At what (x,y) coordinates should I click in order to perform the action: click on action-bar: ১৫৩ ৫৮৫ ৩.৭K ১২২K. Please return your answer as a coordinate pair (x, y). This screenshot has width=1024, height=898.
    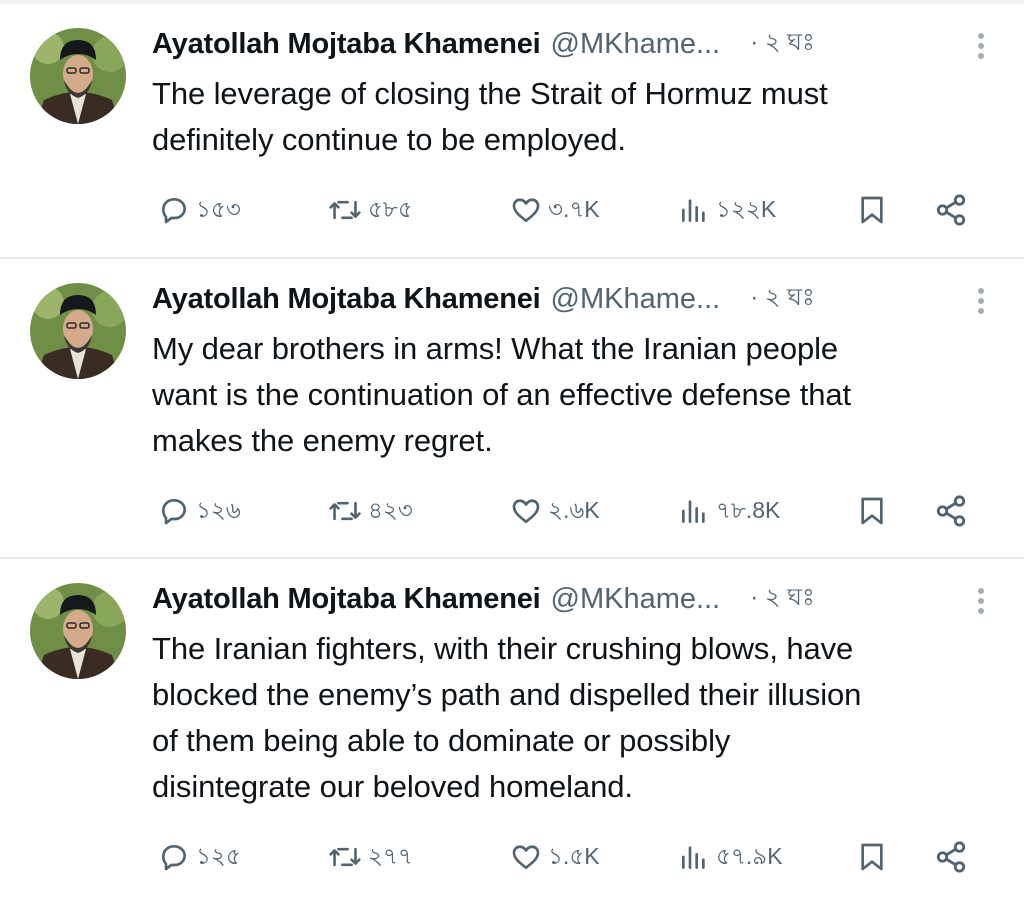
    Looking at the image, I should click on (567, 210).